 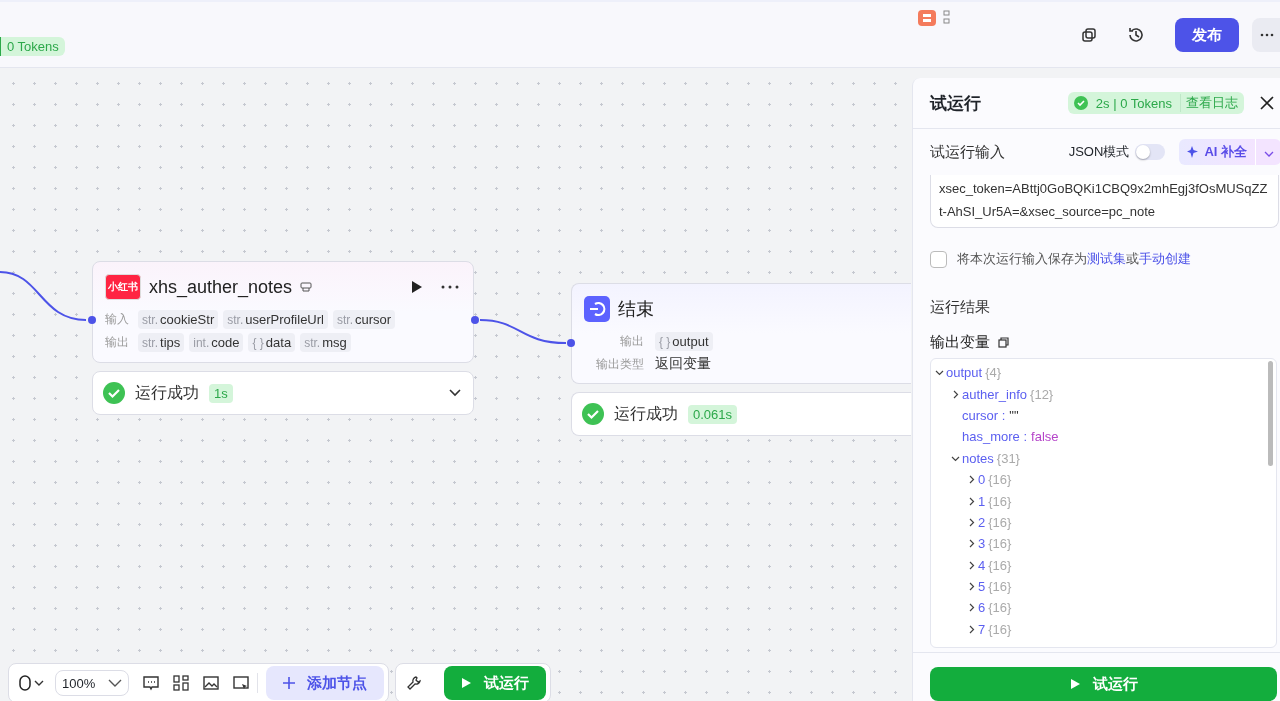 I want to click on tree-key: auther_info, so click(x=995, y=394).